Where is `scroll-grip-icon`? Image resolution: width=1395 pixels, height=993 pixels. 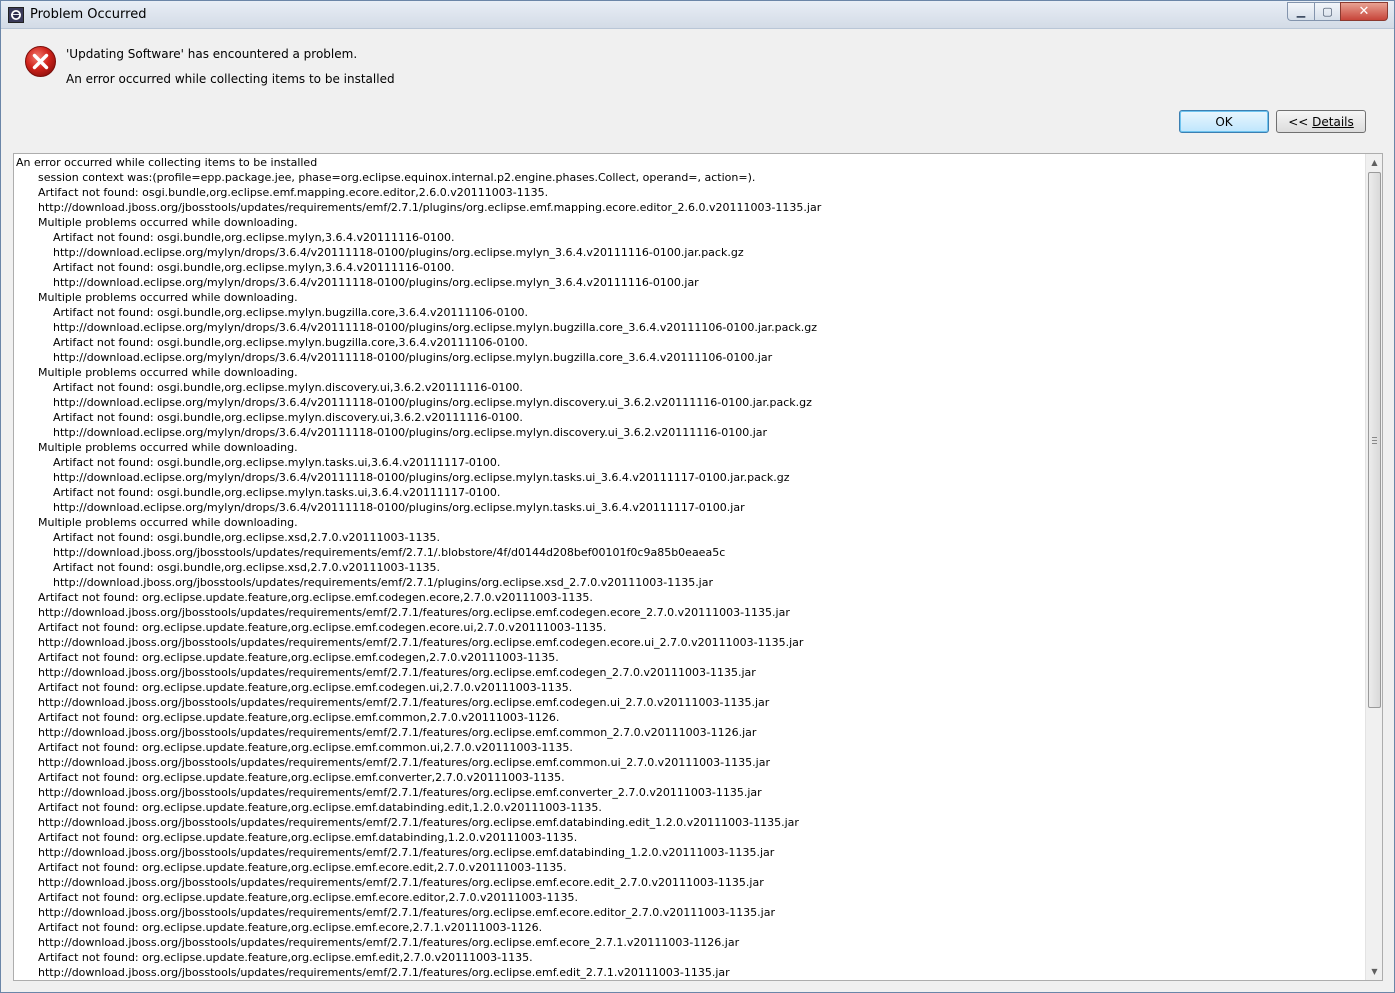
scroll-grip-icon is located at coordinates (1374, 440).